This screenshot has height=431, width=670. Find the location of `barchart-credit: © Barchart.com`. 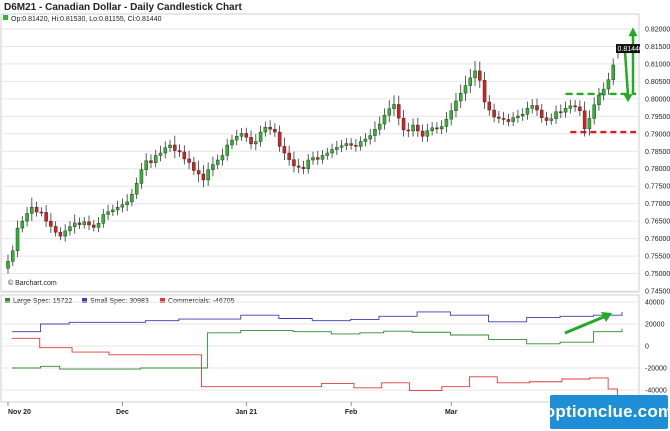

barchart-credit: © Barchart.com is located at coordinates (32, 283).